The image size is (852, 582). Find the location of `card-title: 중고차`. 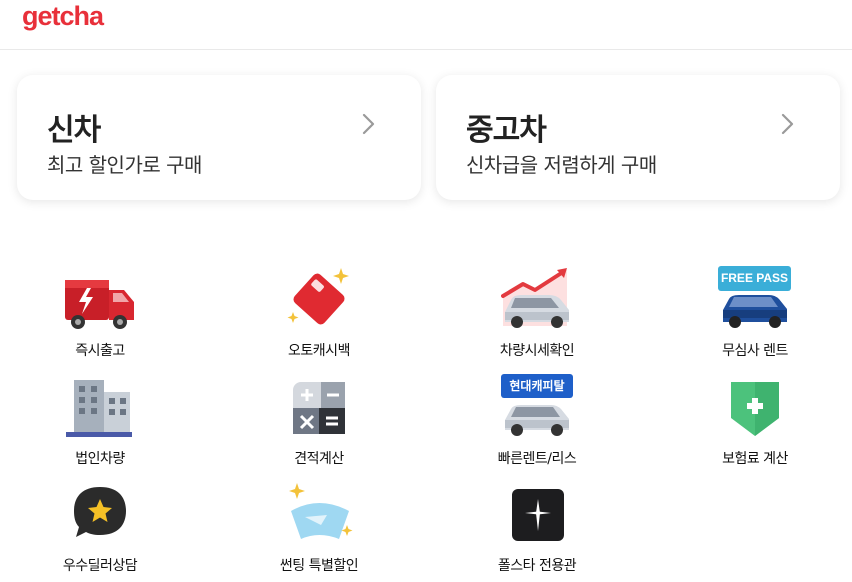

card-title: 중고차 is located at coordinates (506, 130).